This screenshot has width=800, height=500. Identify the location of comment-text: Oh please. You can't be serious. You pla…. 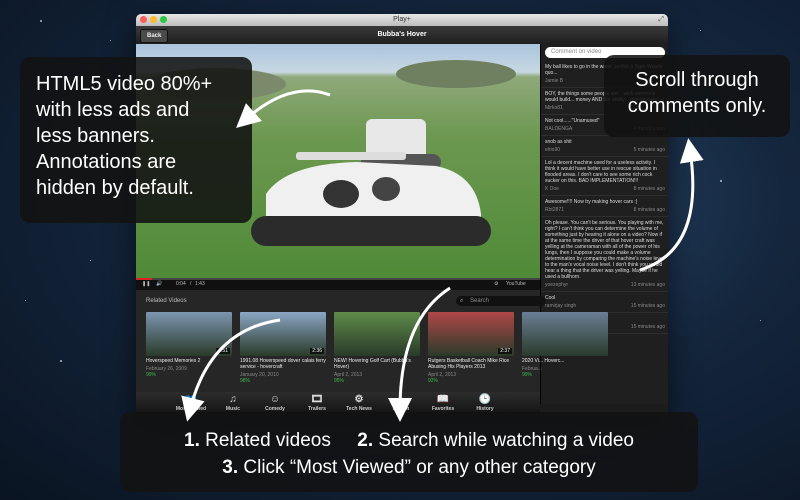
(604, 250).